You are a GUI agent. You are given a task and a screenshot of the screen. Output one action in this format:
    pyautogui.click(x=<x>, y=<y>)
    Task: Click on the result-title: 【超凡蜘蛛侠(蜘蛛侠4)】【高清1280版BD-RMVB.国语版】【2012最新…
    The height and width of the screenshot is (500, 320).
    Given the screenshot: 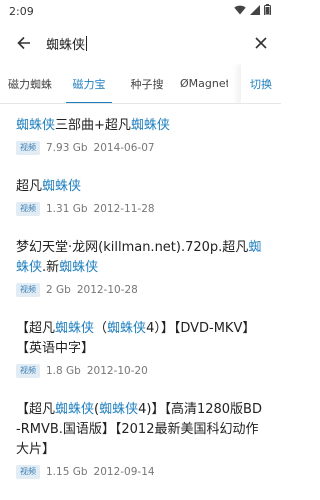 What is the action you would take?
    pyautogui.click(x=140, y=430)
    